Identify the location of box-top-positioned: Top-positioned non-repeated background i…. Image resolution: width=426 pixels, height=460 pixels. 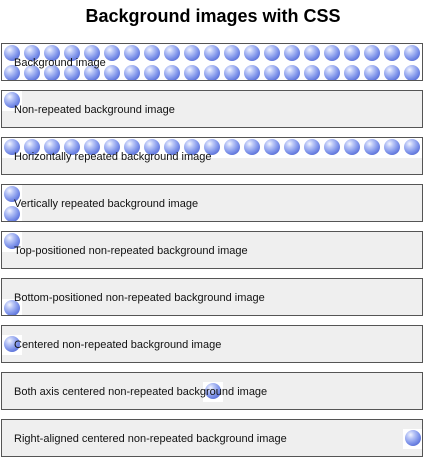
(212, 250).